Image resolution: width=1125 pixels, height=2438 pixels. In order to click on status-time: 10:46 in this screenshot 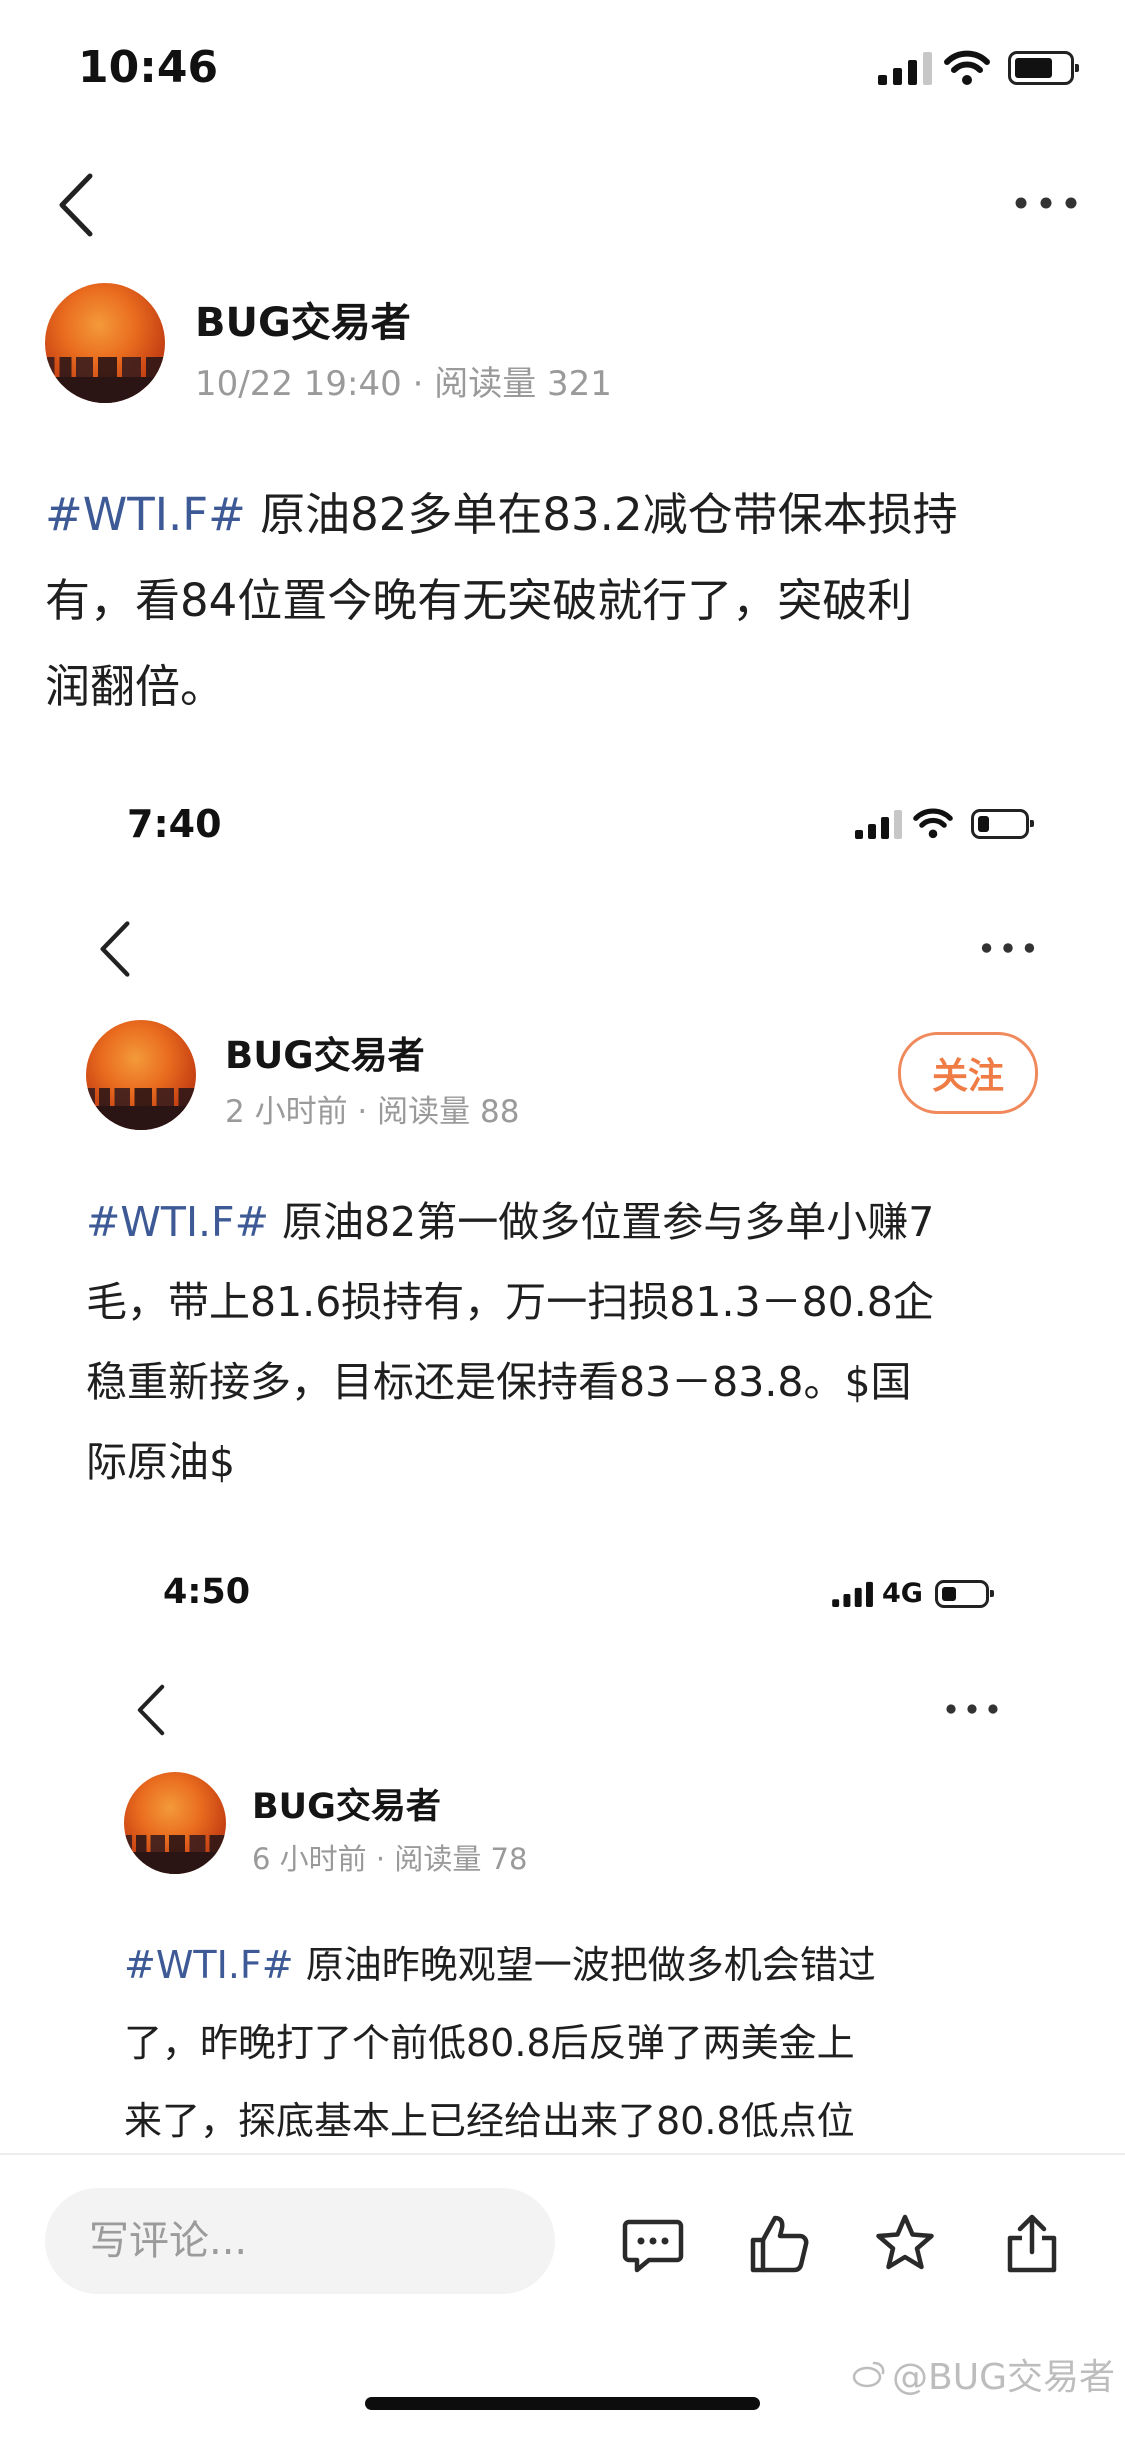, I will do `click(148, 67)`.